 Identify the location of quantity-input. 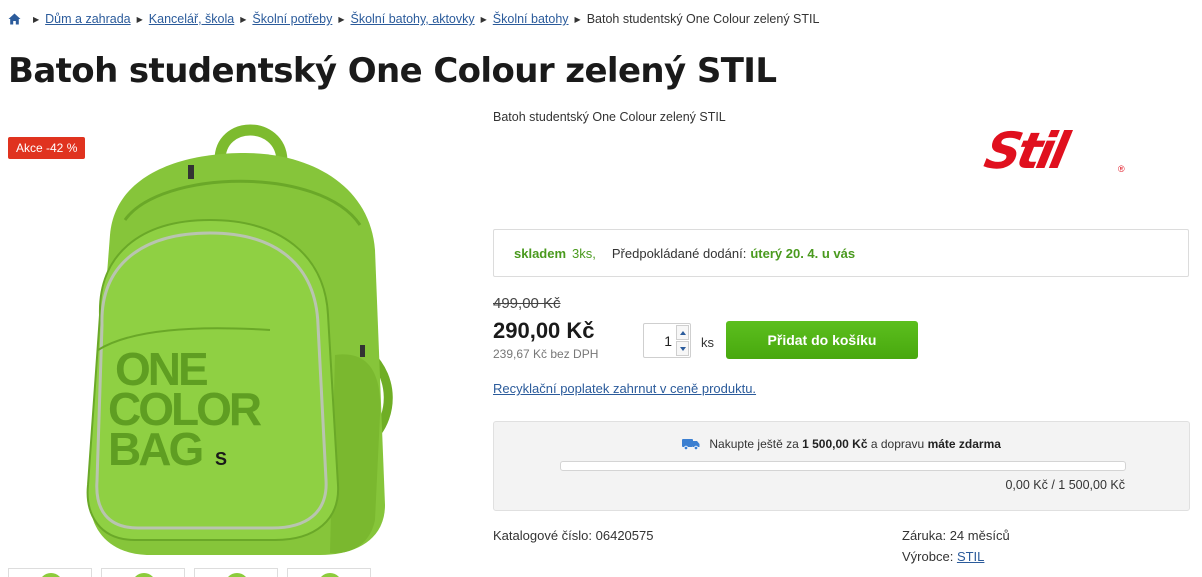
(660, 340).